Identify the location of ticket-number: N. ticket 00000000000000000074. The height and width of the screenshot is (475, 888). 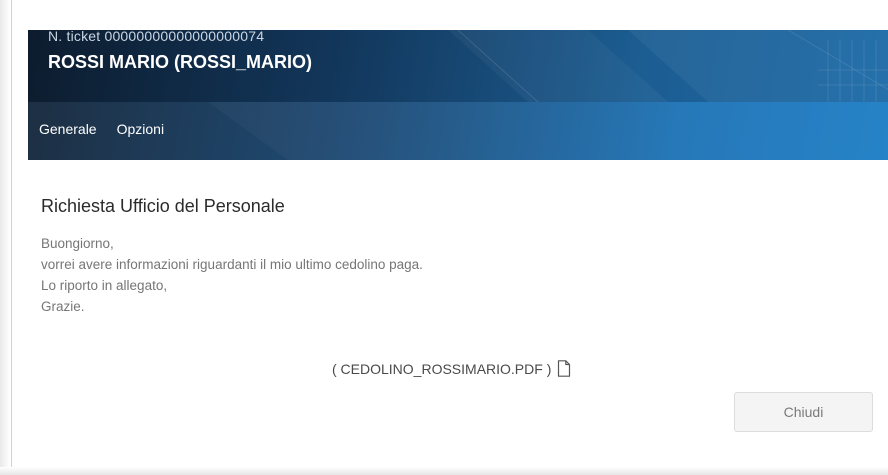
(156, 37).